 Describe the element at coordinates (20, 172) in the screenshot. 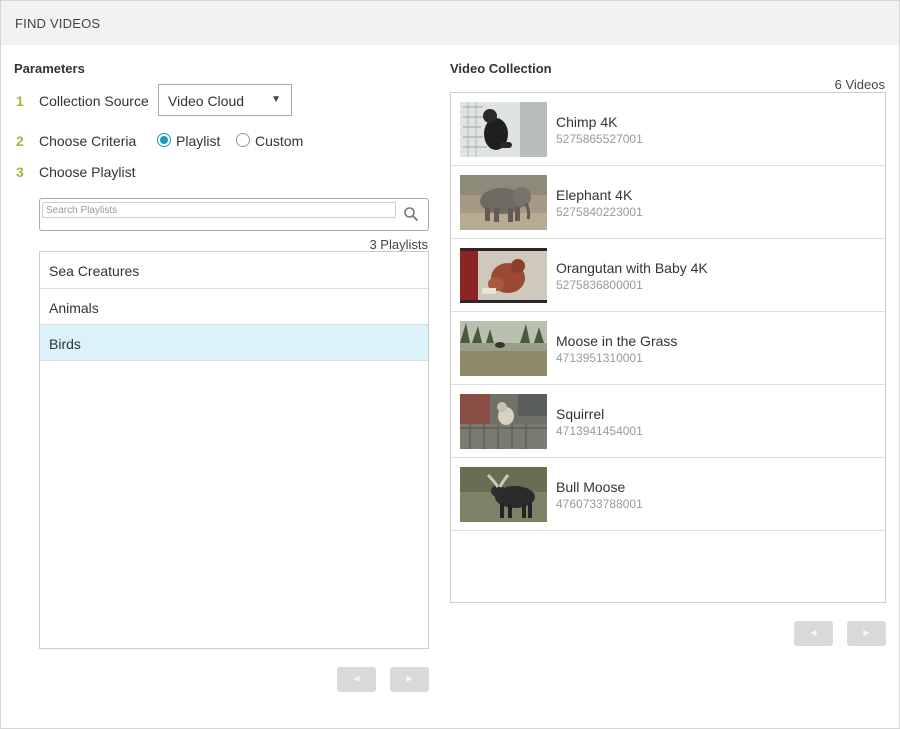

I see `step-number-3: 3` at that location.